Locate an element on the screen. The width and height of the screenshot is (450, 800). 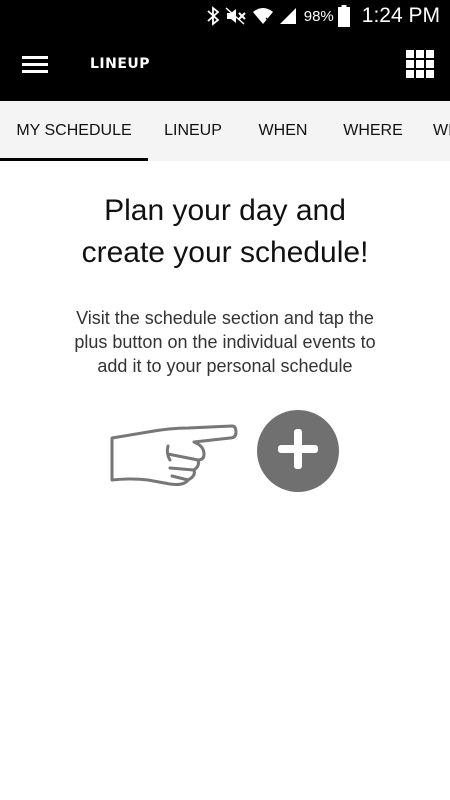
description-line: plus button on the individual events to is located at coordinates (225, 342).